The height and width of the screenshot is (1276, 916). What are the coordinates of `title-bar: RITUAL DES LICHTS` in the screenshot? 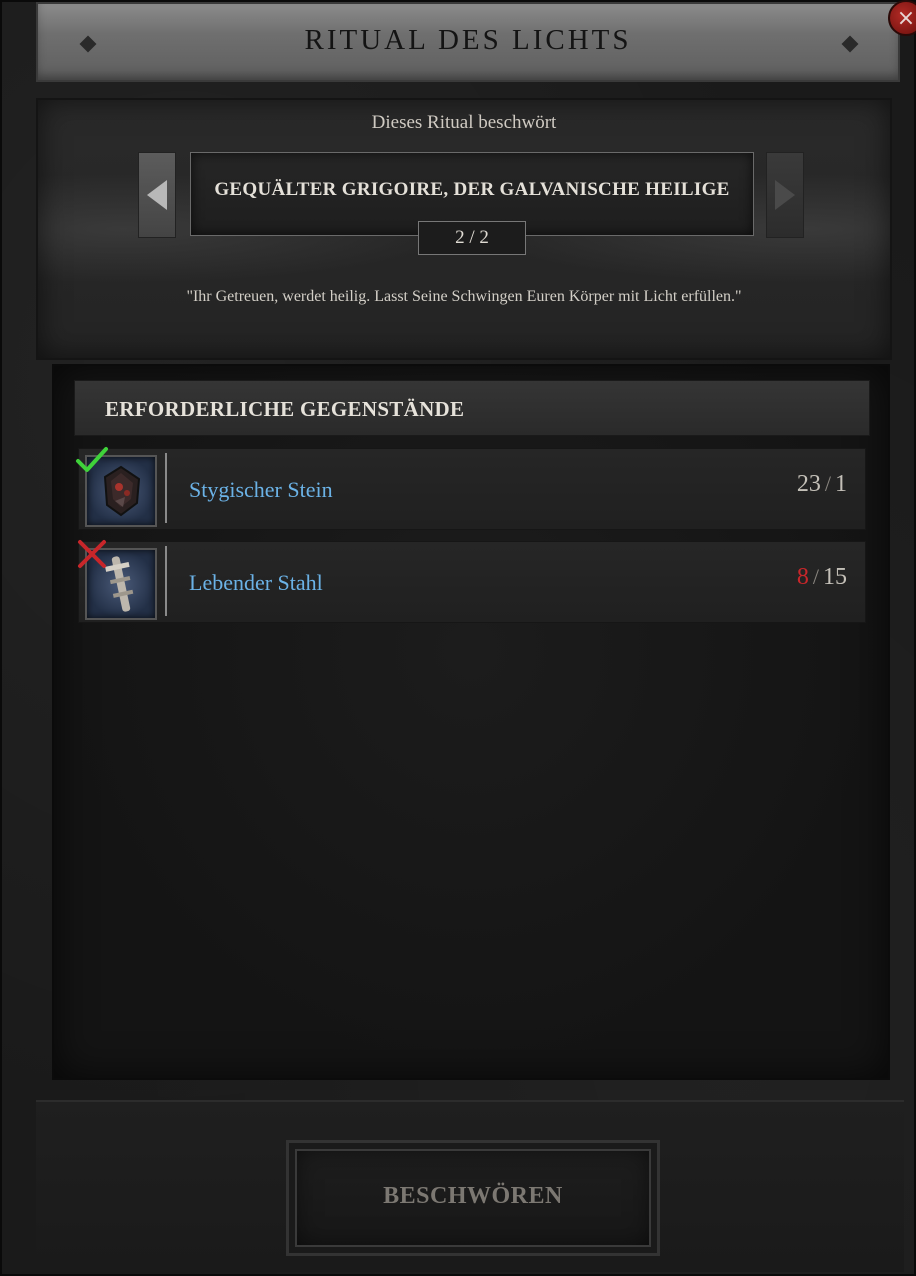 It's located at (468, 42).